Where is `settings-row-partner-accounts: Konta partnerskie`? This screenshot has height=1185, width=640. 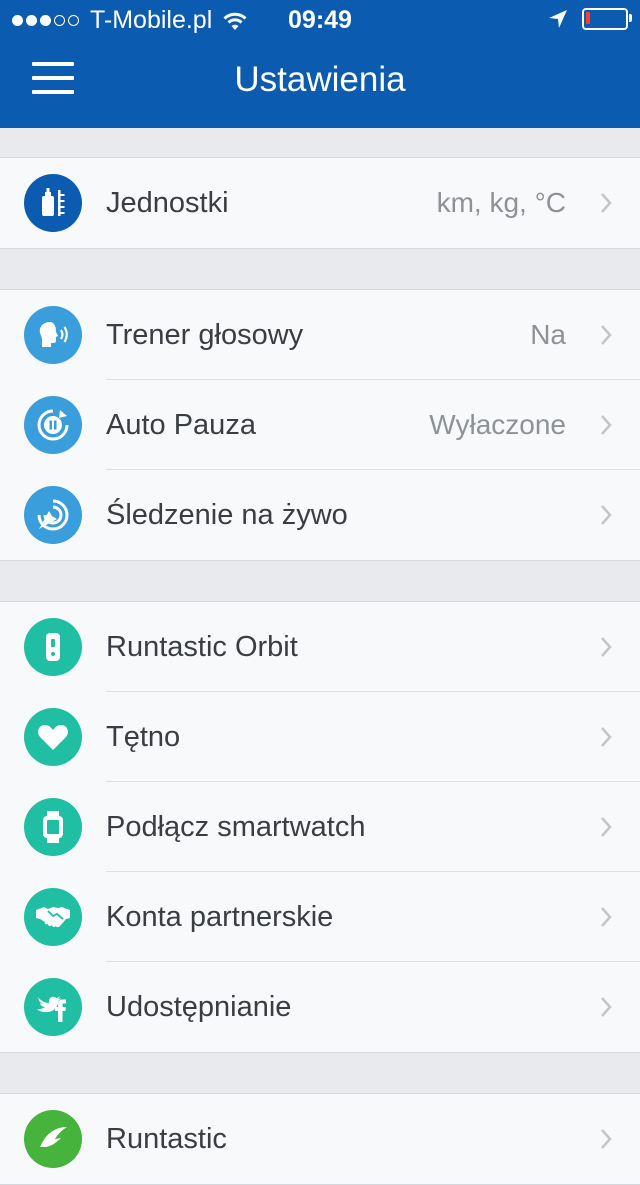 settings-row-partner-accounts: Konta partnerskie is located at coordinates (320, 917).